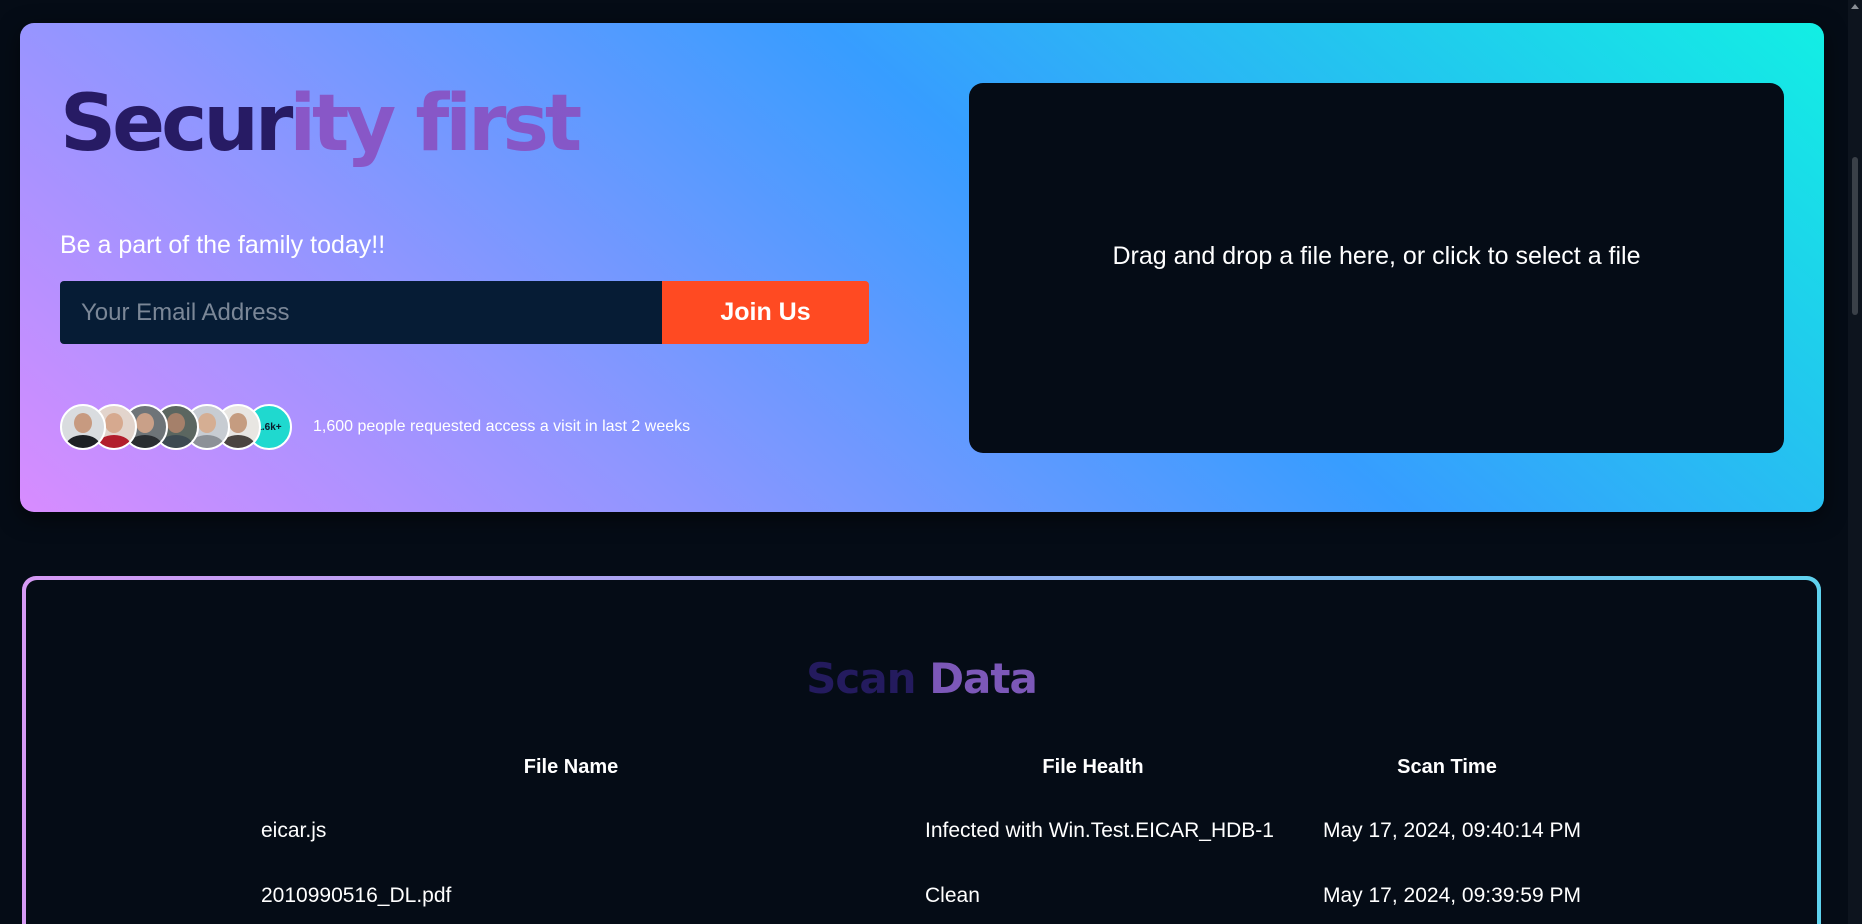 This screenshot has height=924, width=1862. Describe the element at coordinates (176, 124) in the screenshot. I see `hero-title-part1: Secur` at that location.